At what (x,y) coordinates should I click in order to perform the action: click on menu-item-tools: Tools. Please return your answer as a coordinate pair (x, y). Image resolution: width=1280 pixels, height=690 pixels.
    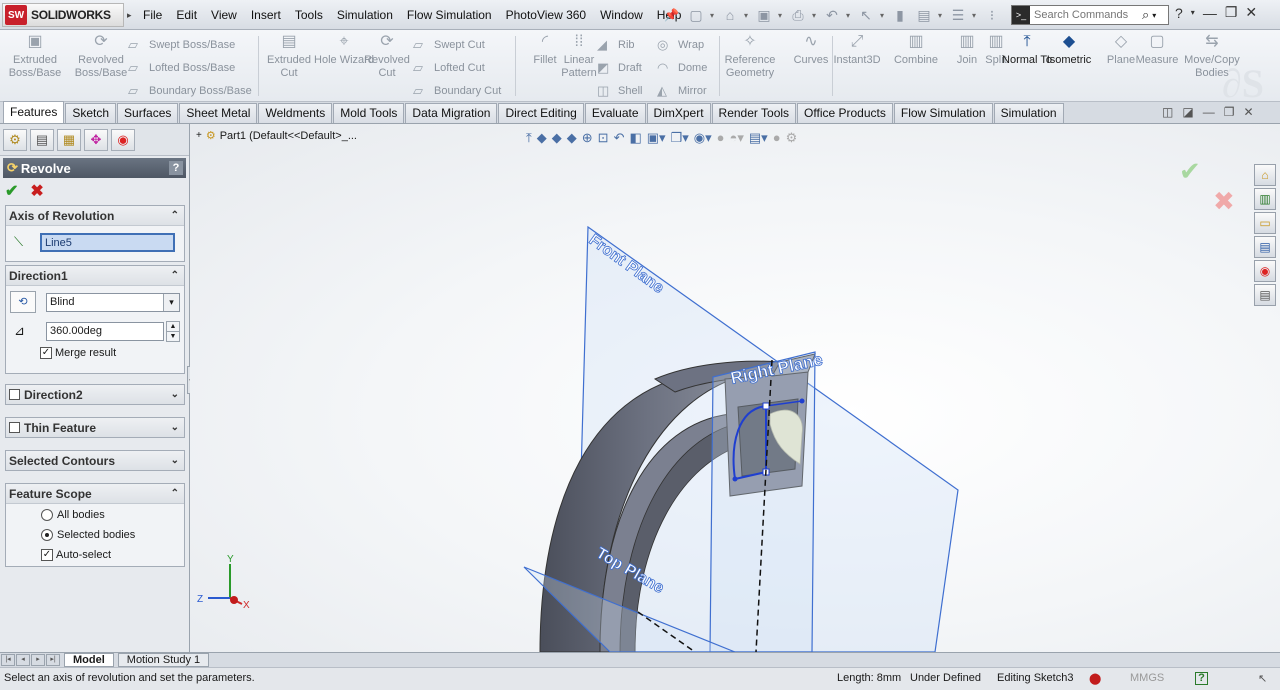
    Looking at the image, I should click on (309, 15).